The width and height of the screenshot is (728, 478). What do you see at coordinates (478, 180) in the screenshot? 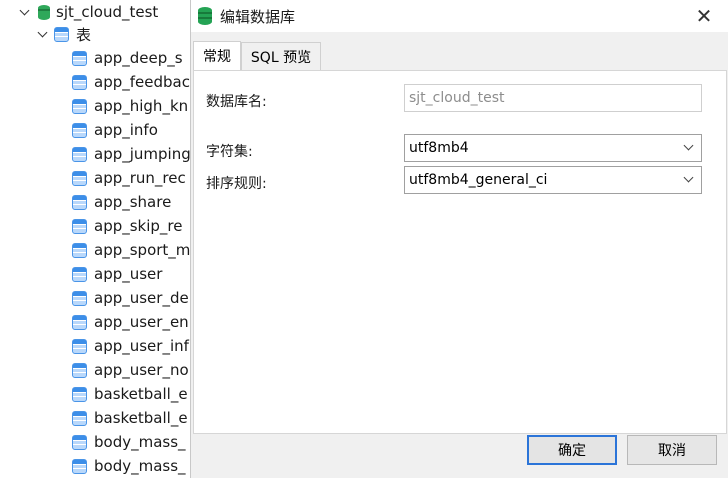
I see `collation-value: utf8mb4_general_ci` at bounding box center [478, 180].